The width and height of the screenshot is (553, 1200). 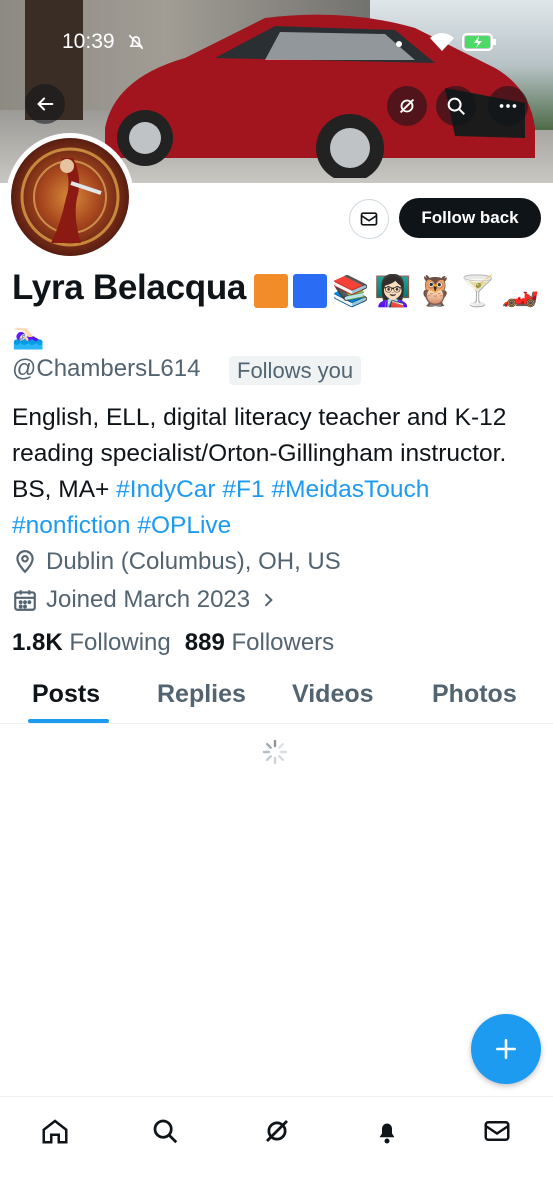 What do you see at coordinates (351, 291) in the screenshot?
I see `books-emoji: 📚` at bounding box center [351, 291].